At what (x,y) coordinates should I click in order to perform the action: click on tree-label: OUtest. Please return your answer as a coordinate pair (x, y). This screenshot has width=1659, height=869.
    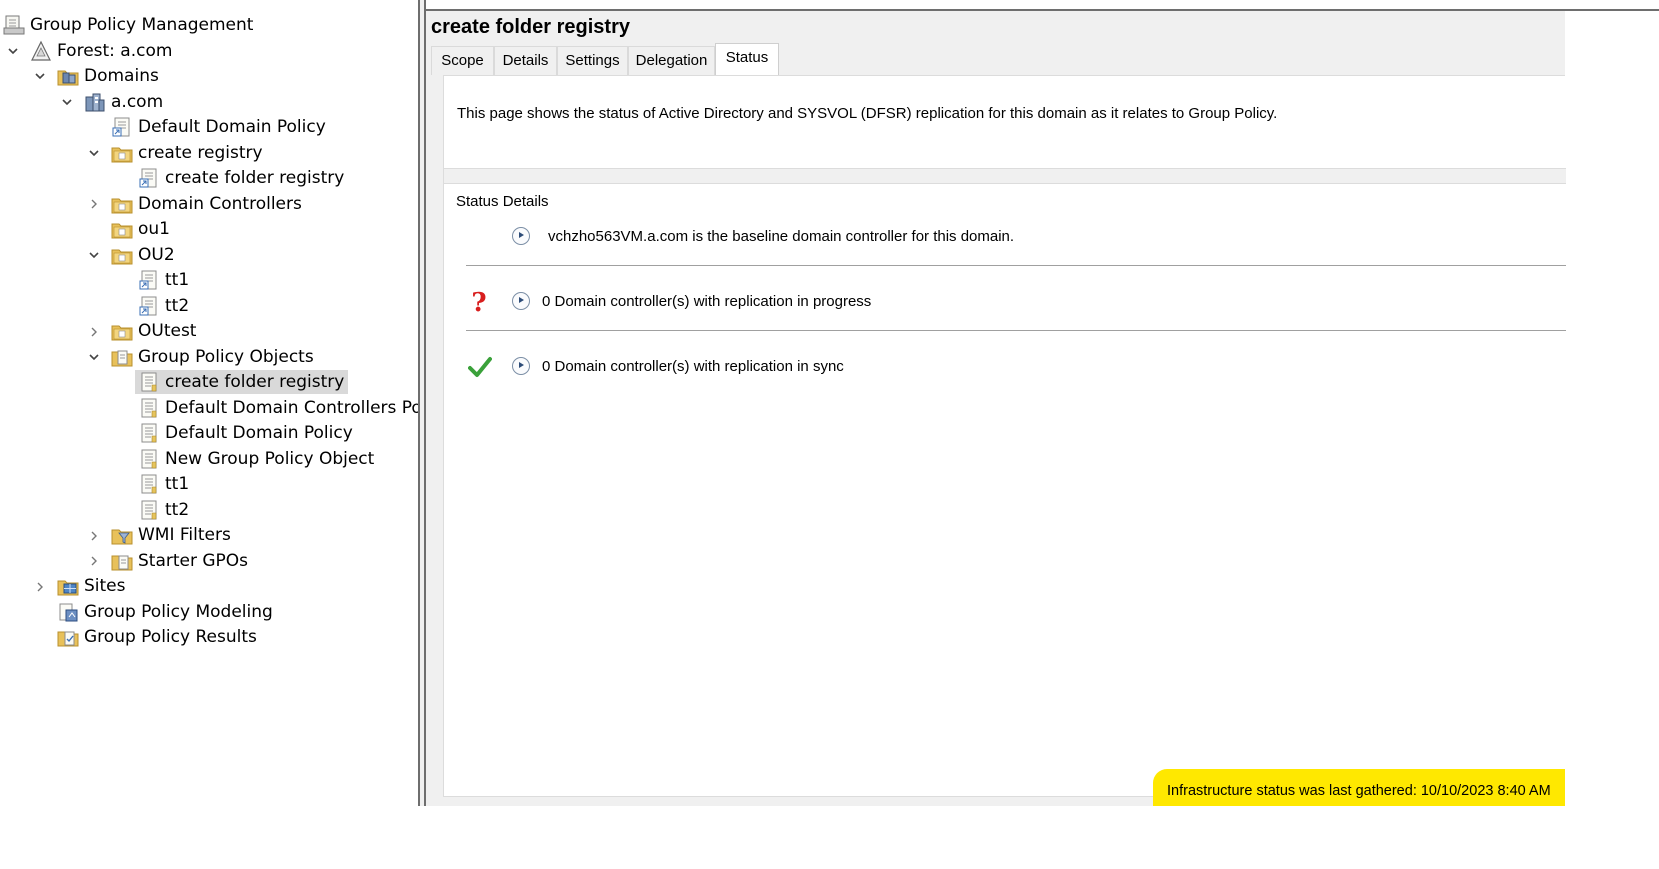
    Looking at the image, I should click on (167, 331).